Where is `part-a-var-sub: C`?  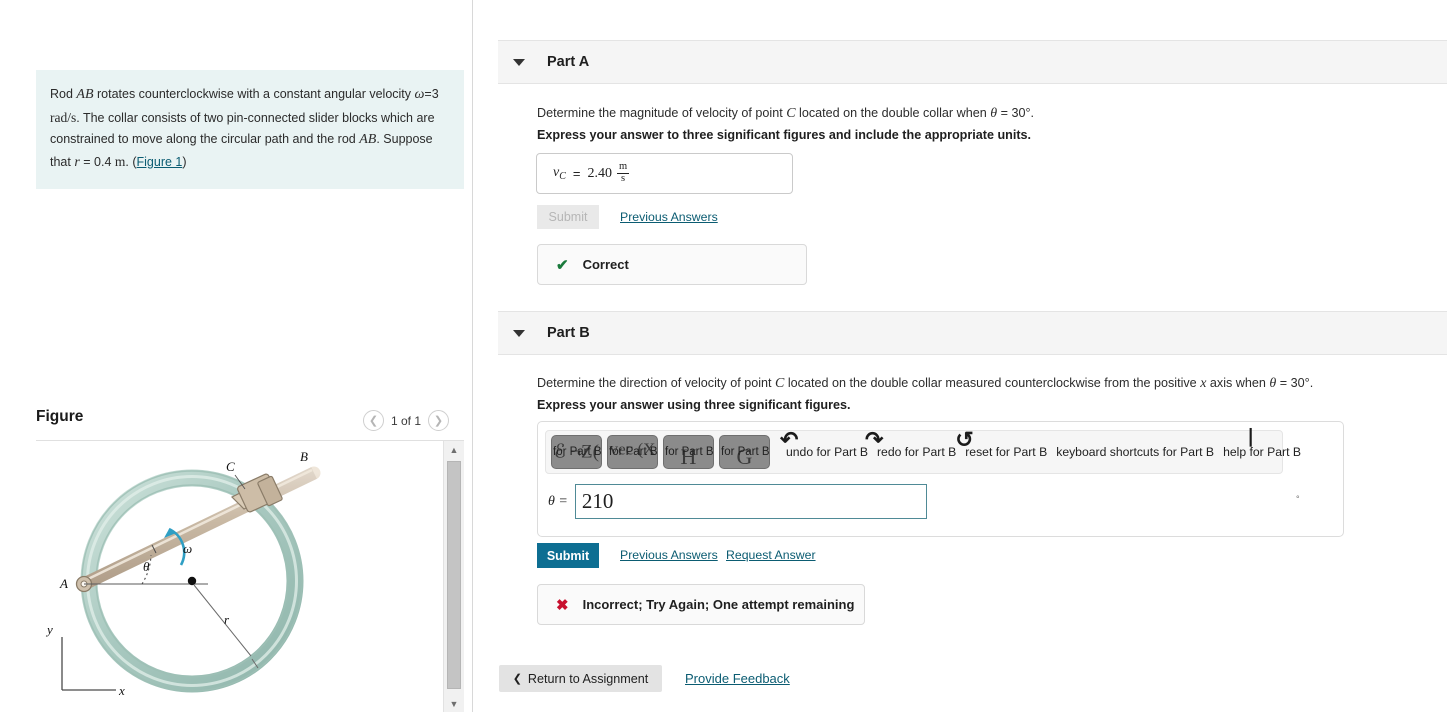
part-a-var-sub: C is located at coordinates (562, 176).